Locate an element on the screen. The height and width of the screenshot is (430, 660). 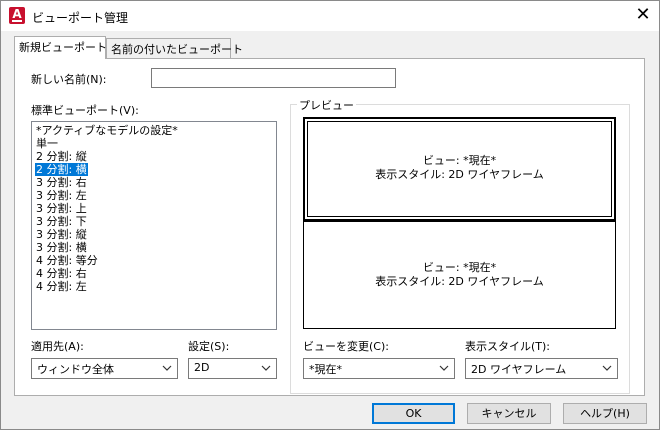
new-name-input is located at coordinates (273, 78).